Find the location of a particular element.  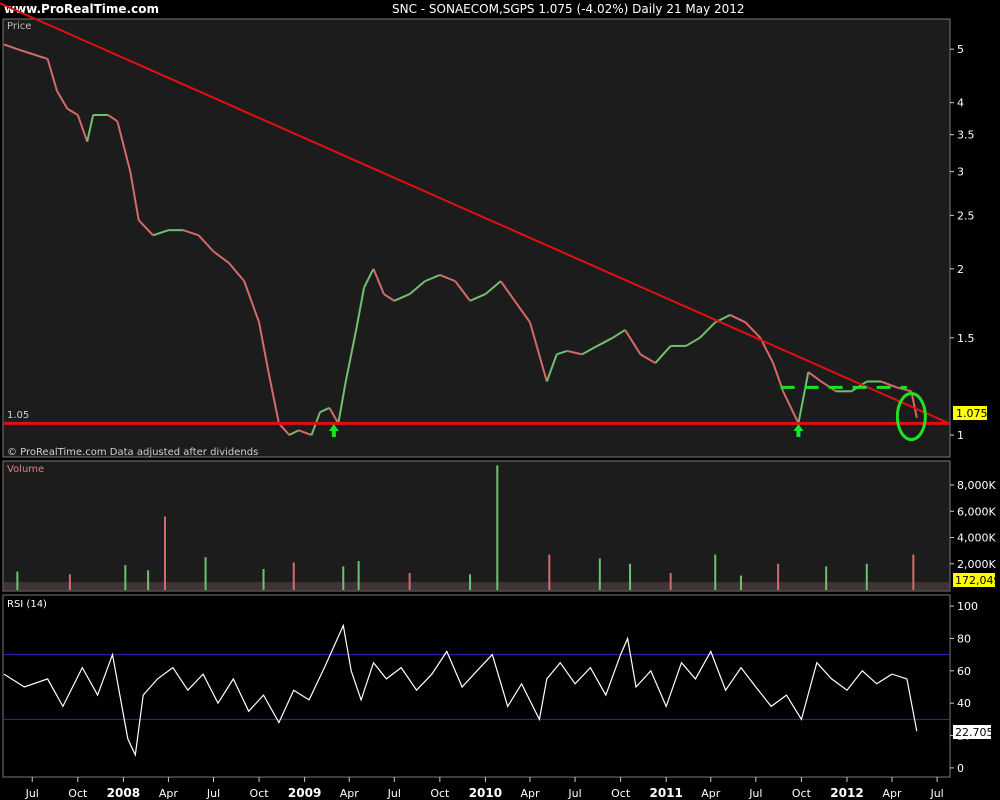

price-y-tick-label: 1 is located at coordinates (960, 435).